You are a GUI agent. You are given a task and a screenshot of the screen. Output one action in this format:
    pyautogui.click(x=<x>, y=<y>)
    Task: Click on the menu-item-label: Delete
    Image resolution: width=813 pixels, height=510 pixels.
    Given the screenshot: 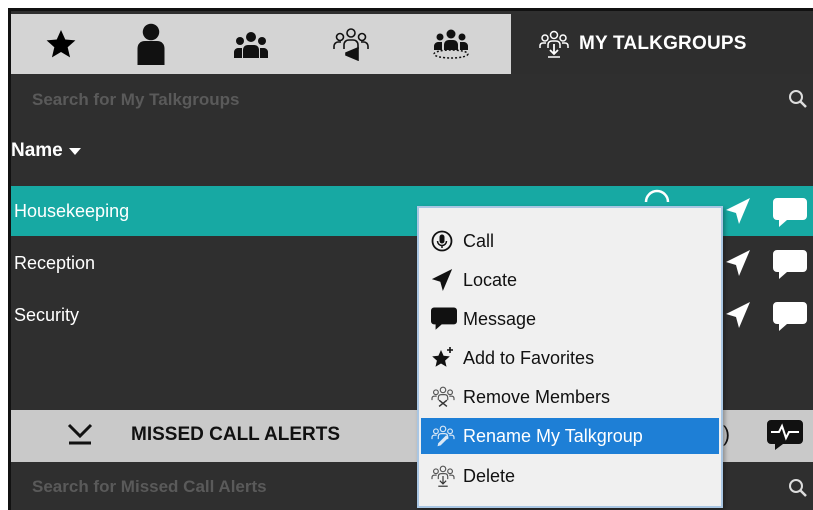 What is the action you would take?
    pyautogui.click(x=489, y=475)
    